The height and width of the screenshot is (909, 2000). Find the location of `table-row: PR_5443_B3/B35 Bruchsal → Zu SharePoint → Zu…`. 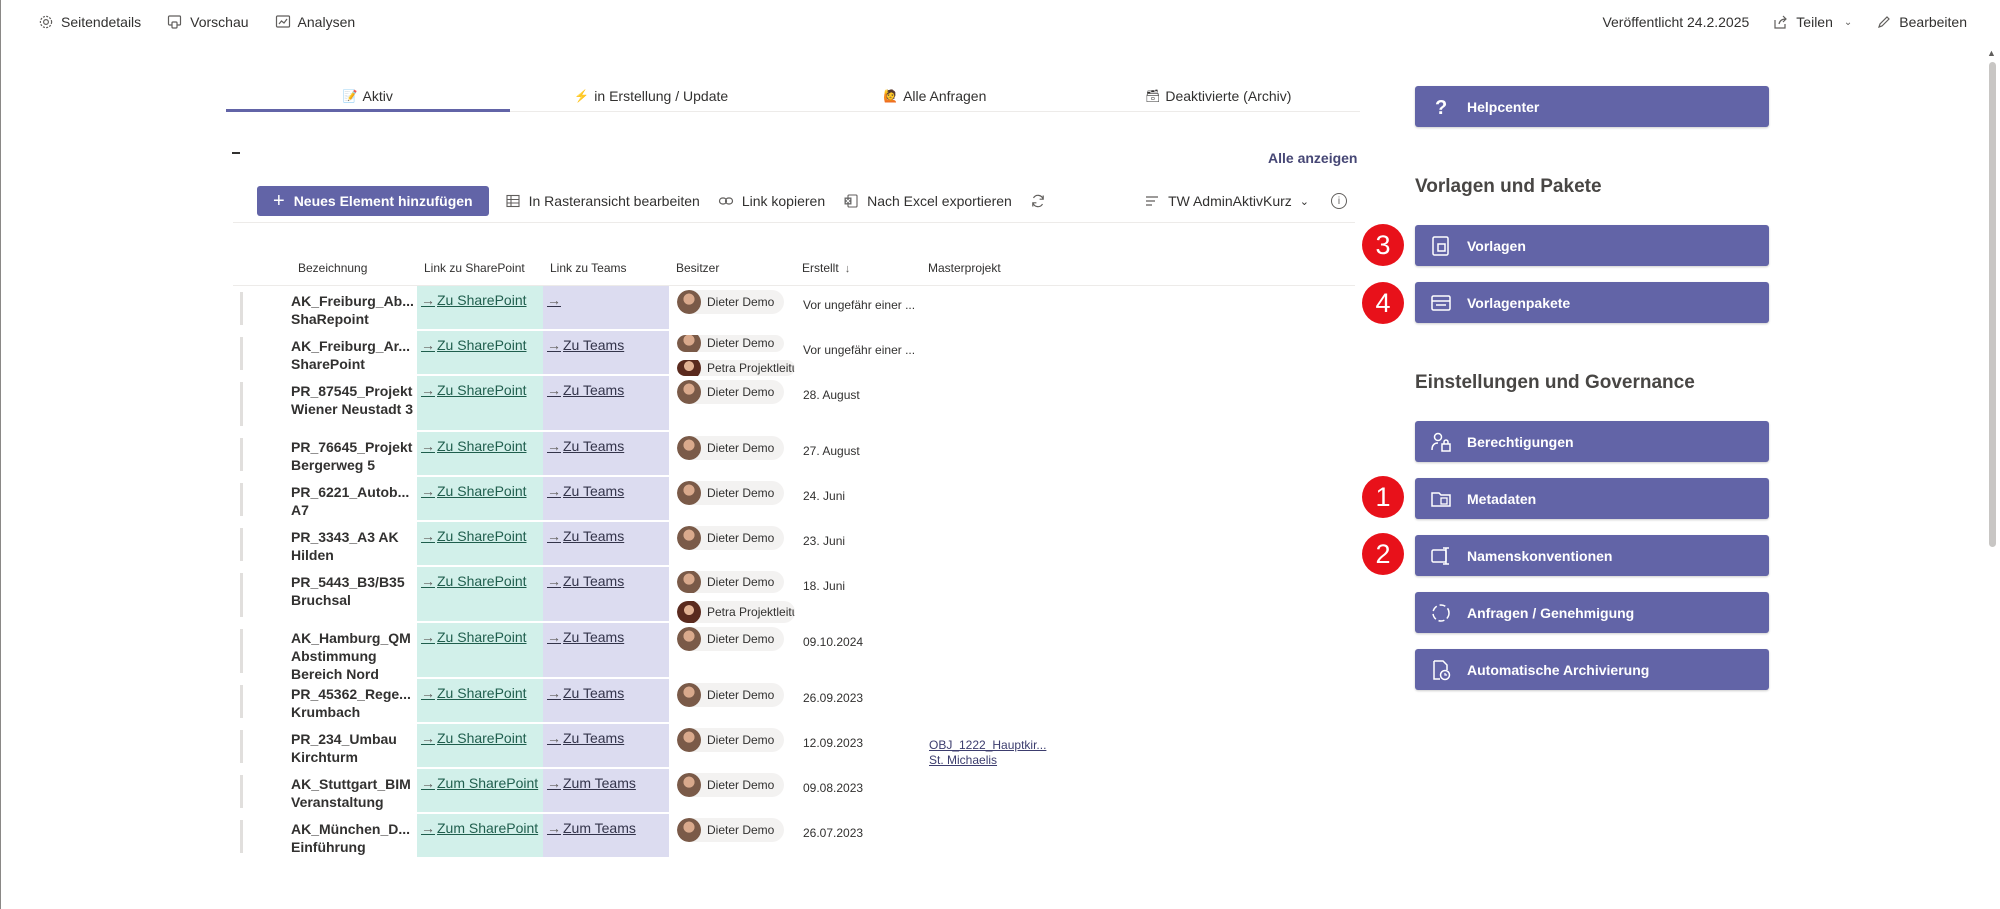

table-row: PR_5443_B3/B35 Bruchsal → Zu SharePoint → Zu… is located at coordinates (794, 595).